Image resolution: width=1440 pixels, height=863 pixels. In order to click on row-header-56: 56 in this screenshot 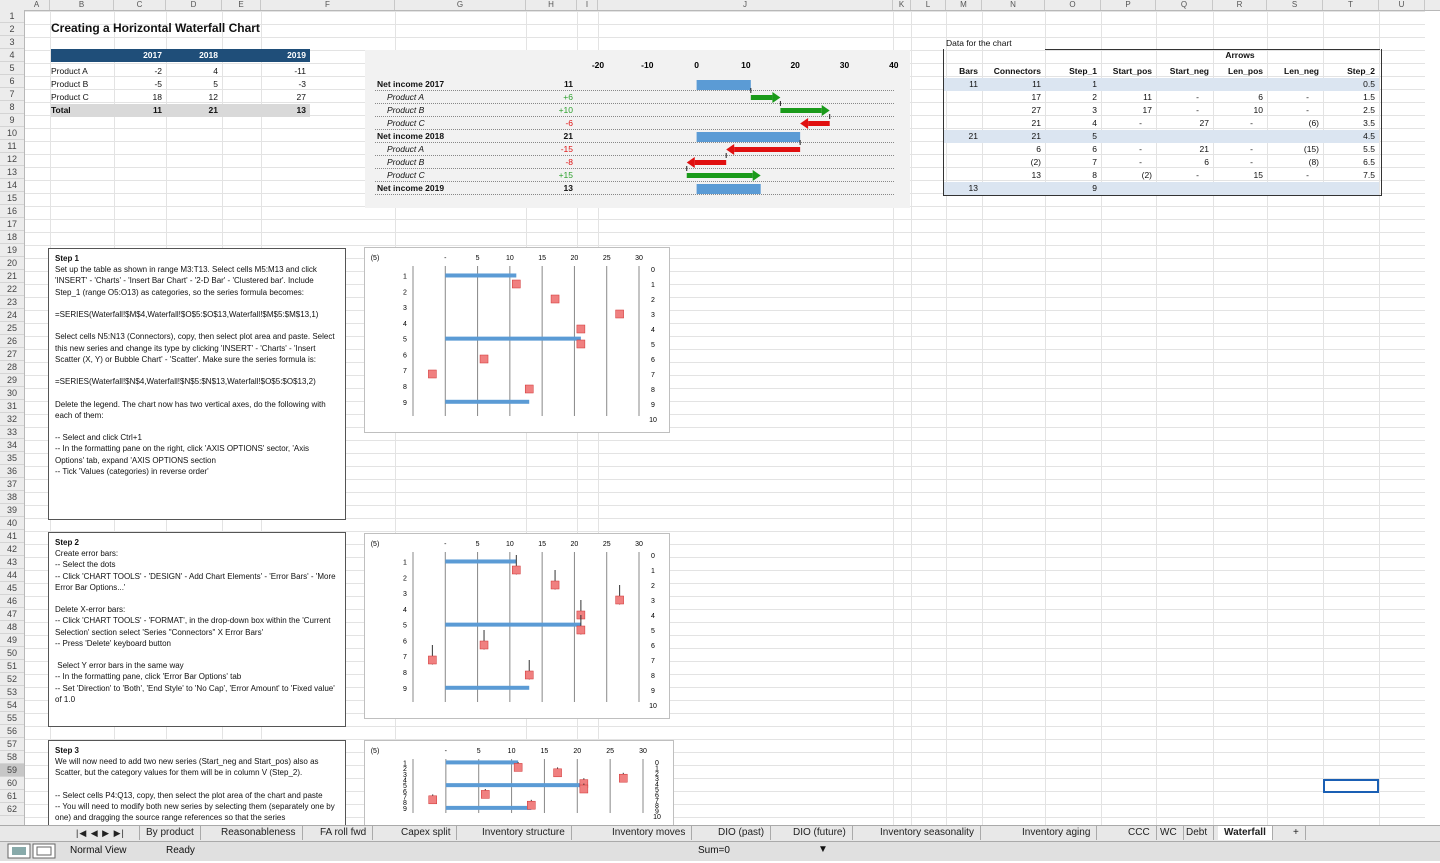, I will do `click(12, 731)`.